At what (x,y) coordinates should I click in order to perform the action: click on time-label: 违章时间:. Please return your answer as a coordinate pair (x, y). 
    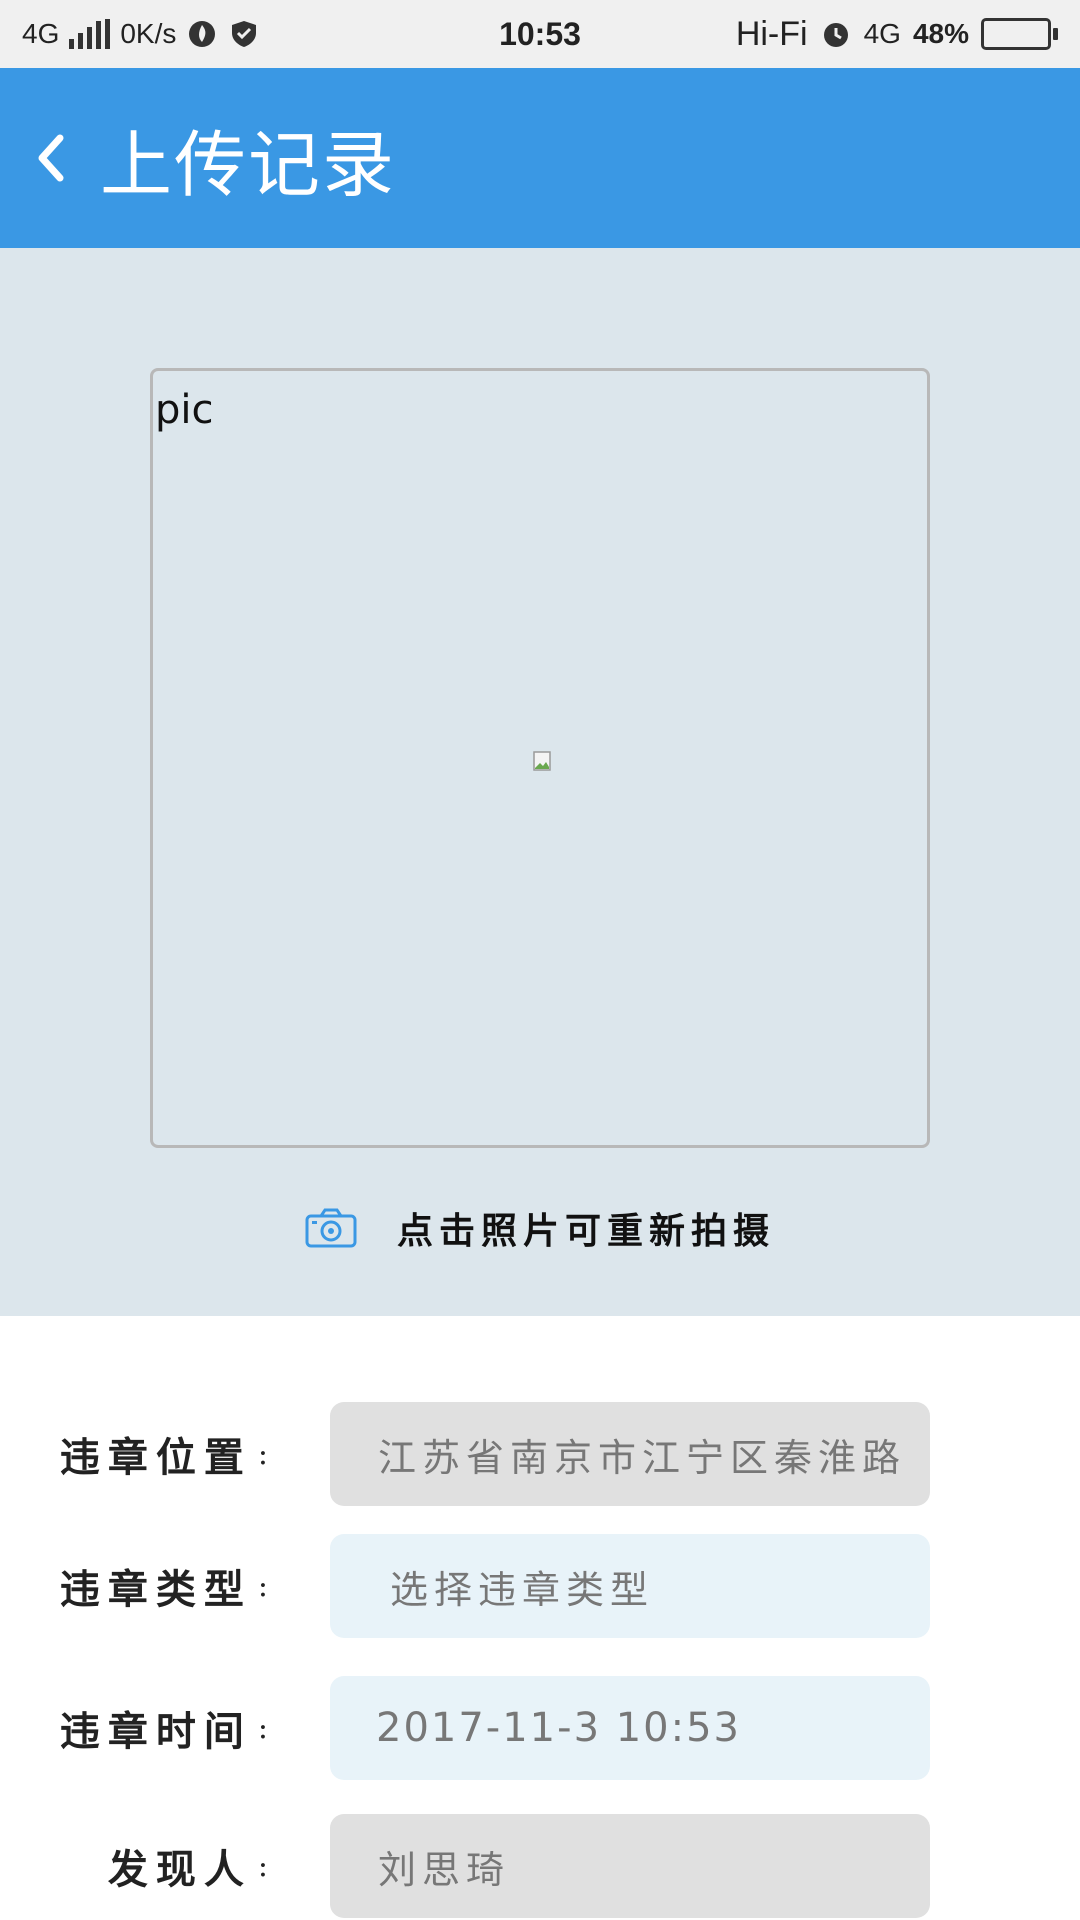
    Looking at the image, I should click on (150, 1728).